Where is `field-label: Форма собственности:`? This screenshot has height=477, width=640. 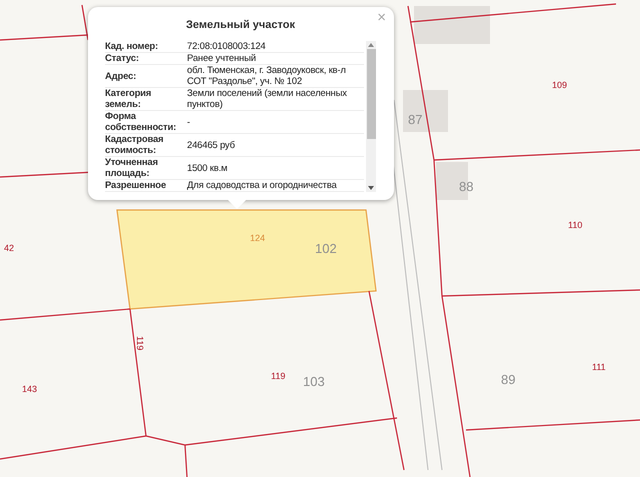
field-label: Форма собственности: is located at coordinates (145, 122).